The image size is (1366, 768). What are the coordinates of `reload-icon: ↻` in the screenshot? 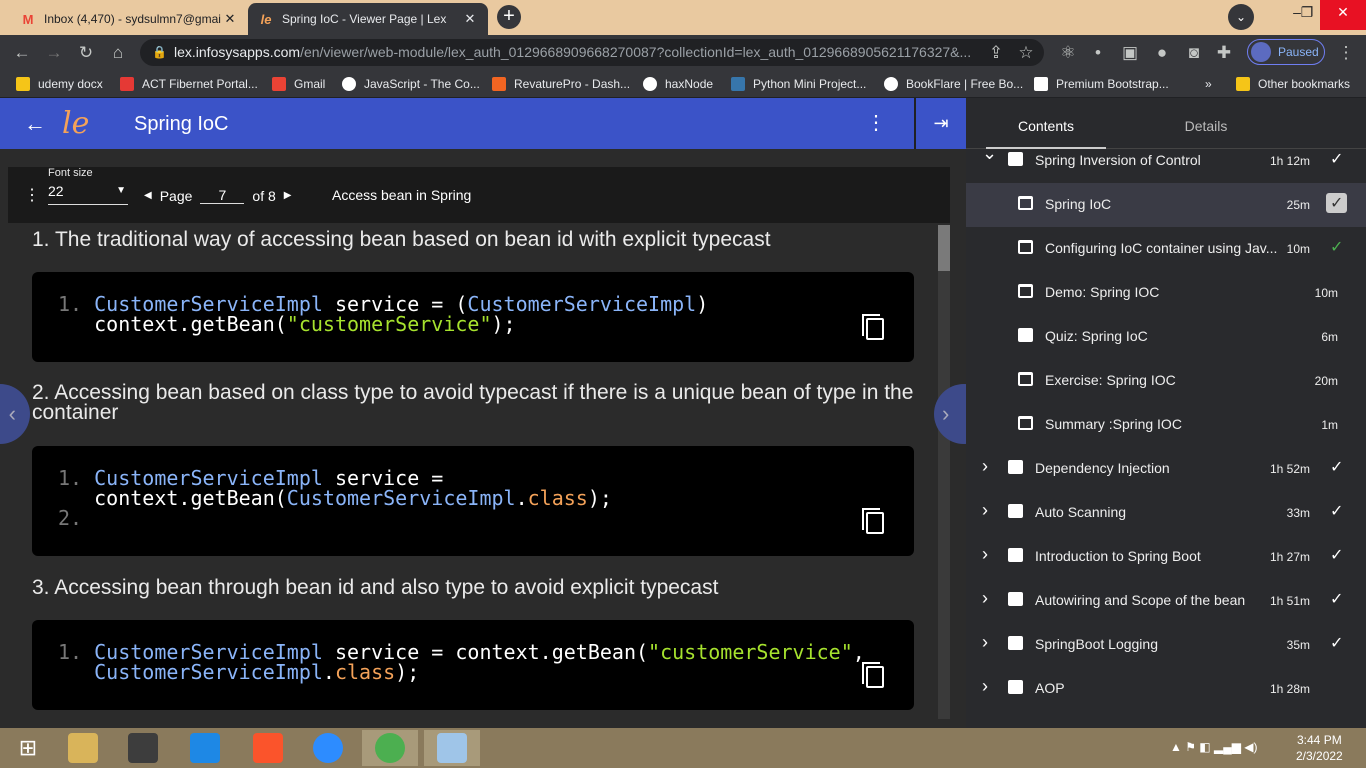 It's located at (86, 53).